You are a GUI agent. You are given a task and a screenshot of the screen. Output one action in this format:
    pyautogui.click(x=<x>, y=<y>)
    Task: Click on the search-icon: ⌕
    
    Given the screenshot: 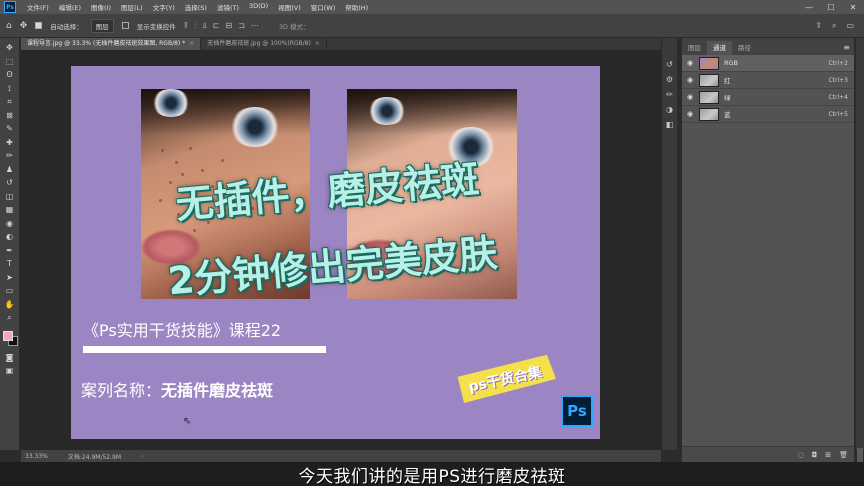 What is the action you would take?
    pyautogui.click(x=834, y=26)
    